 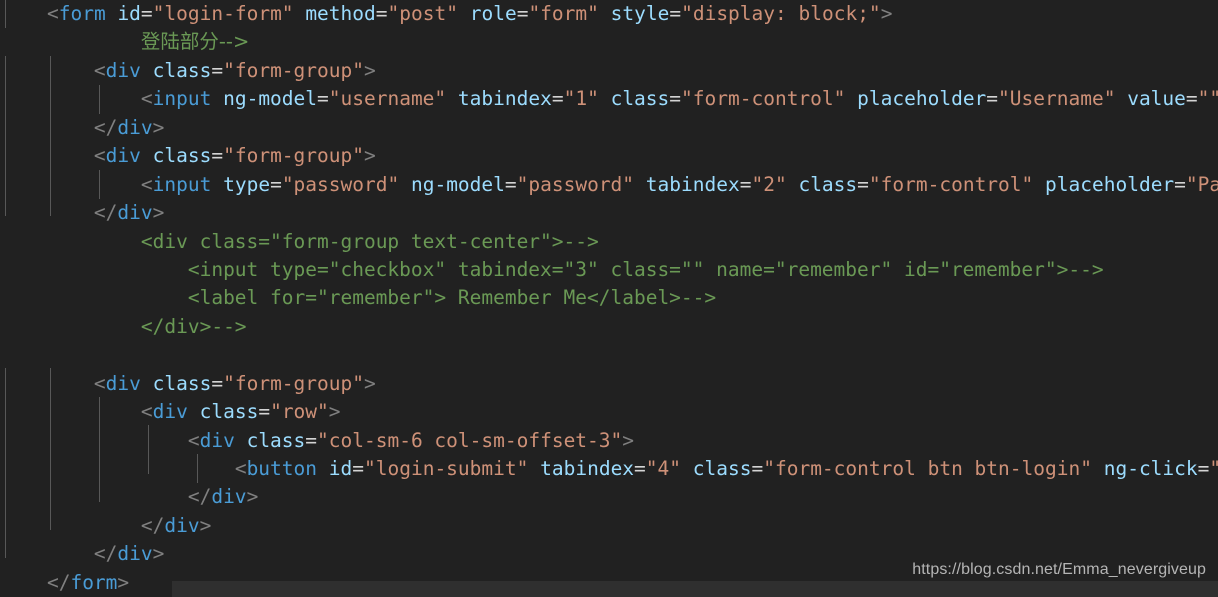 What do you see at coordinates (609, 441) in the screenshot?
I see `code-line: <div class="col-sm-6 col-sm-offset-3">` at bounding box center [609, 441].